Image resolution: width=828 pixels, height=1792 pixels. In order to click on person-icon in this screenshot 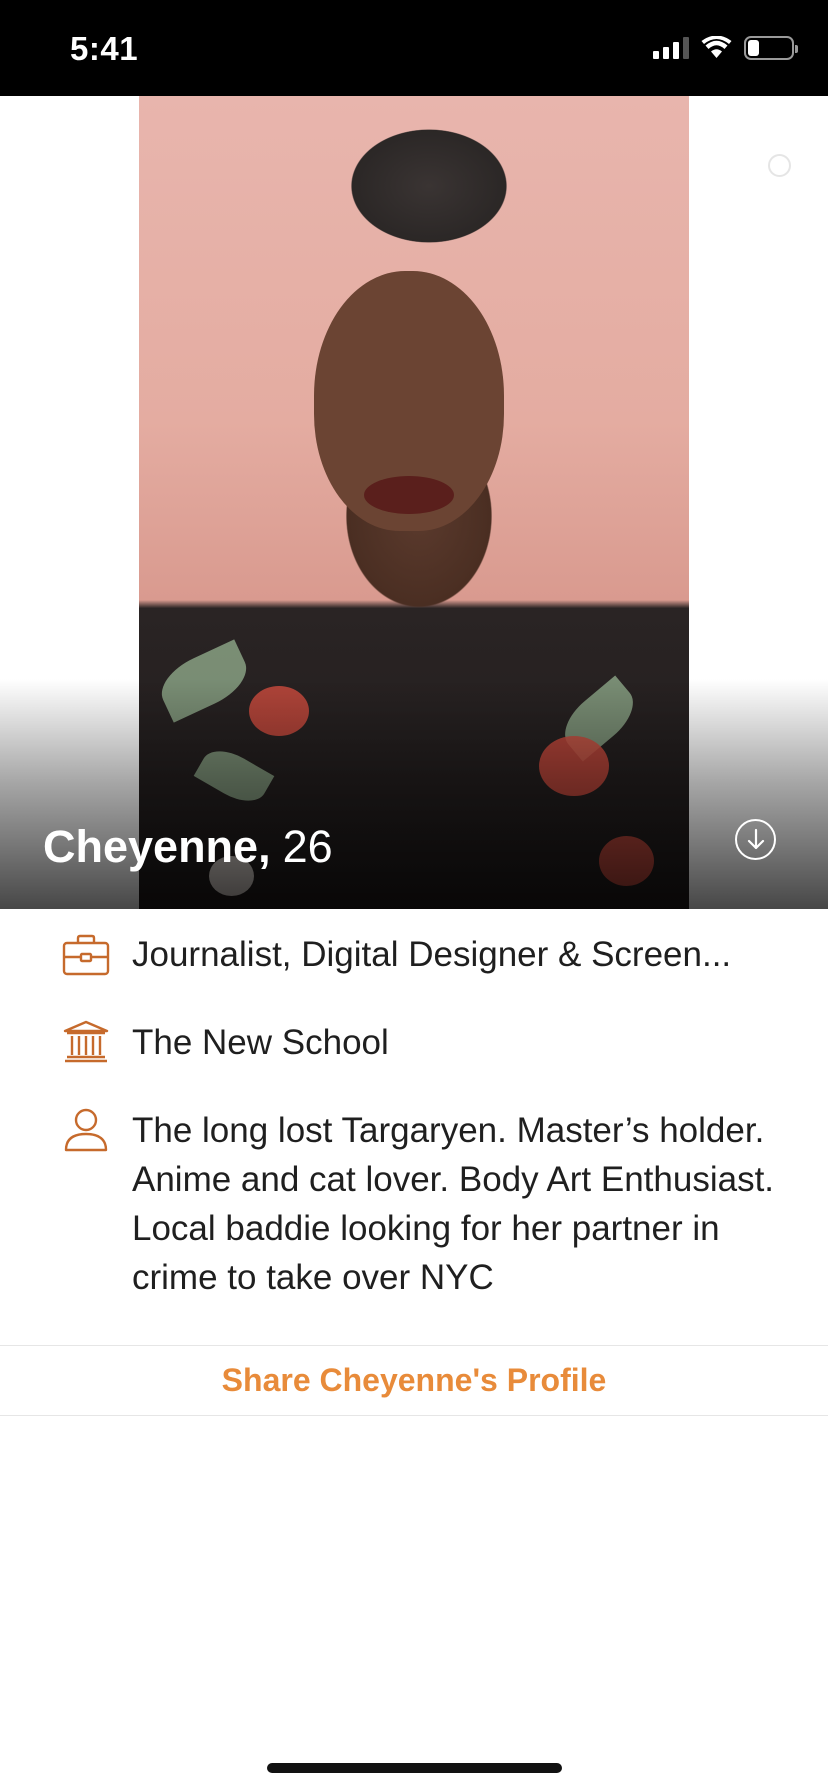, I will do `click(86, 1130)`.